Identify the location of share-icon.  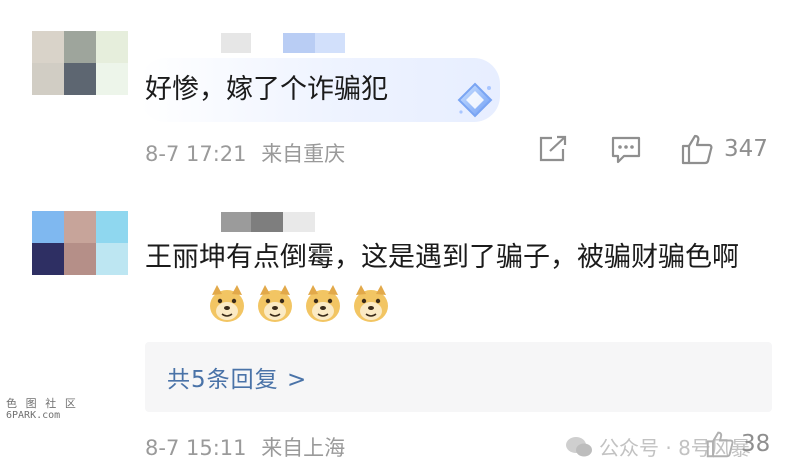
(553, 148).